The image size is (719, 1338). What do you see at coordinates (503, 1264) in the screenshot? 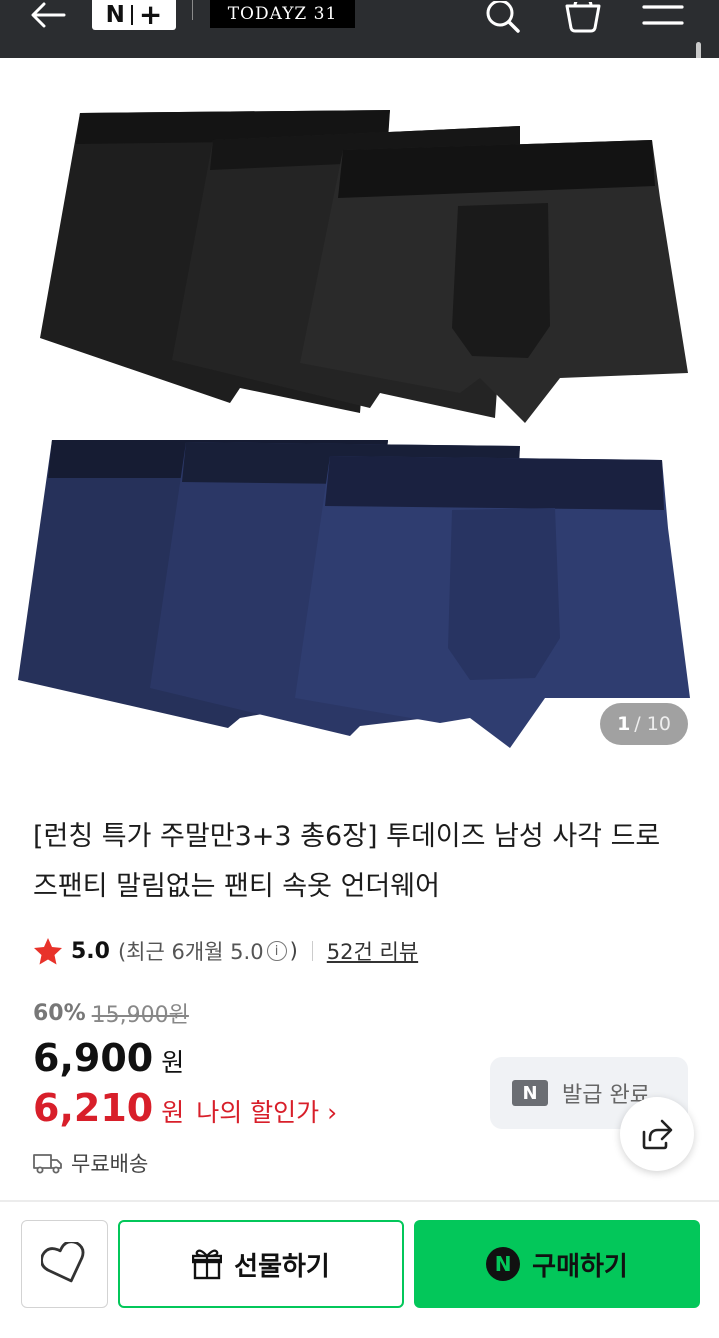
I see `naver-pay-icon: N` at bounding box center [503, 1264].